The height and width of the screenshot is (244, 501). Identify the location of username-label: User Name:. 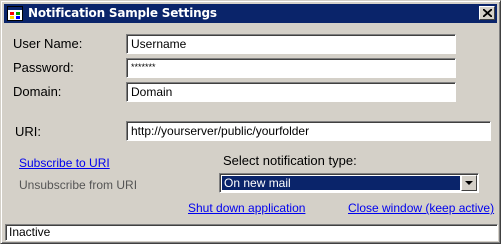
(48, 43).